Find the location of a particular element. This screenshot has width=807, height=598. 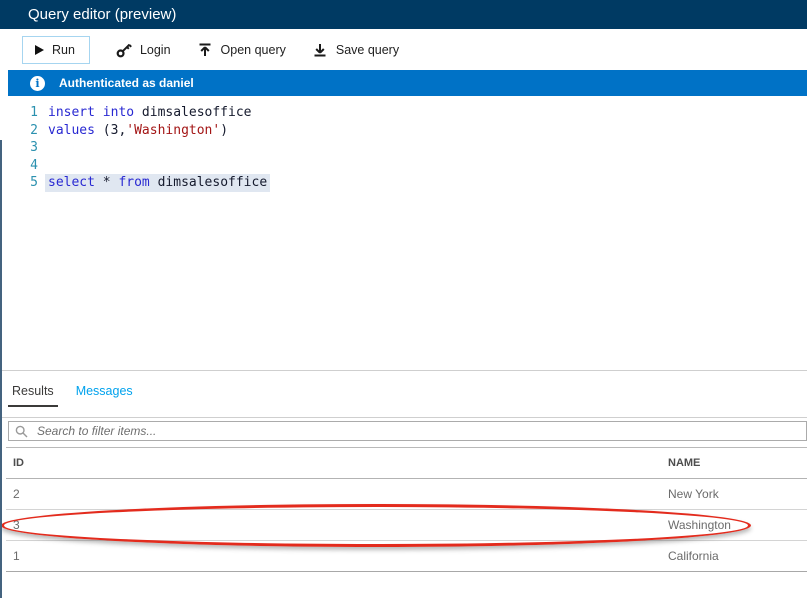

table-row: 3 Washington is located at coordinates (406, 525).